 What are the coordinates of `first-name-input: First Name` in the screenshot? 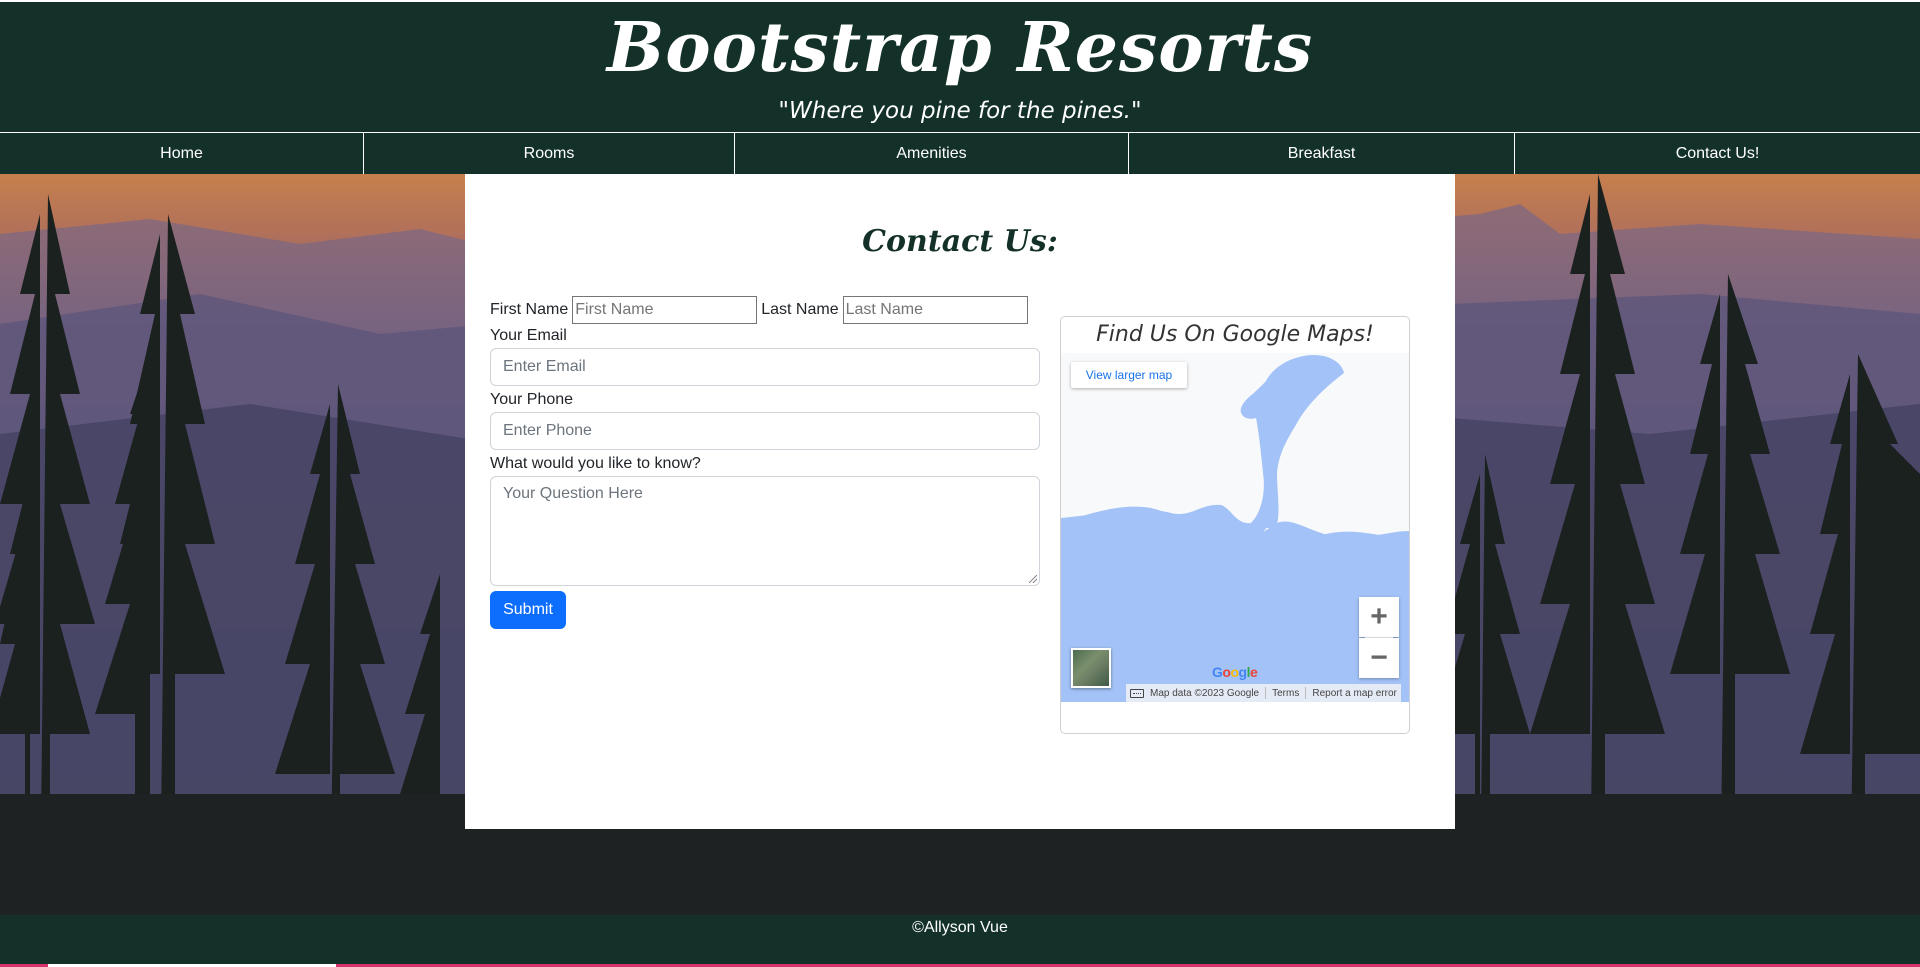 It's located at (665, 310).